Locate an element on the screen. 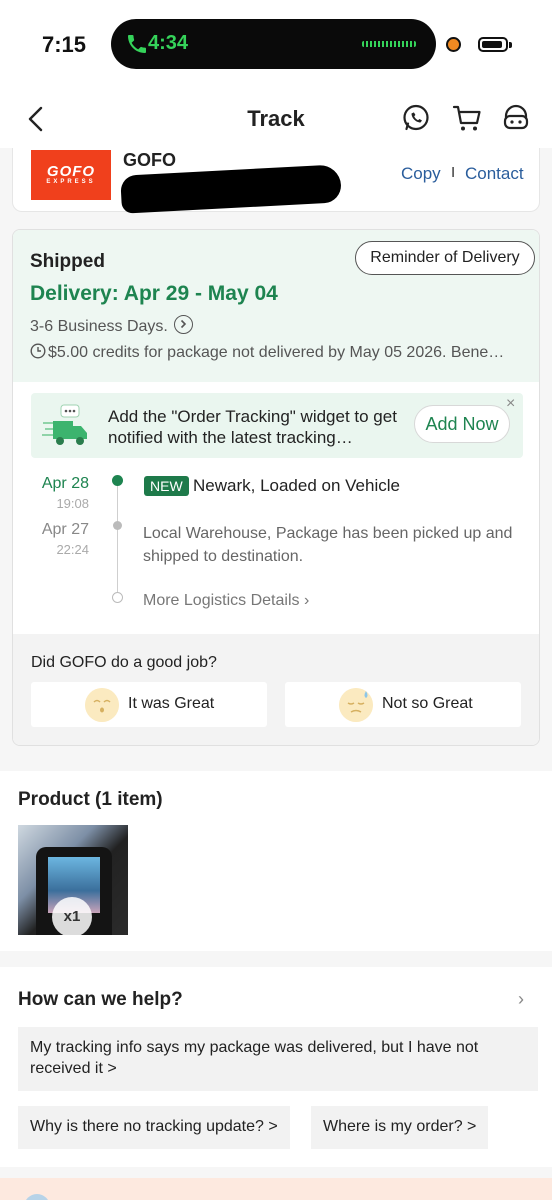 This screenshot has width=552, height=1200. great-label: It was Great is located at coordinates (171, 703).